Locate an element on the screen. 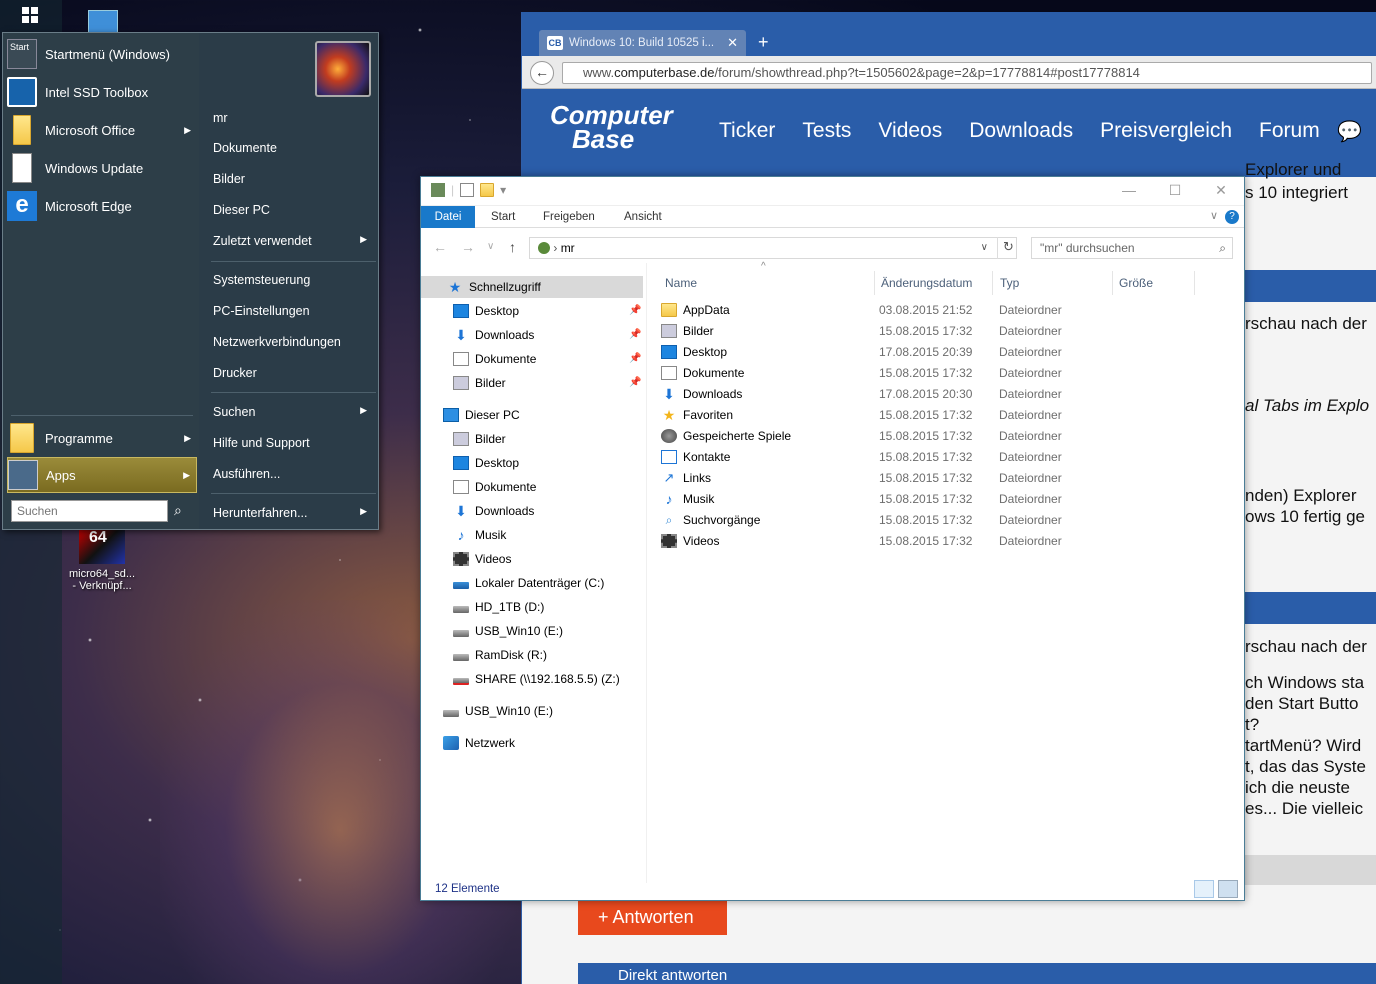 The width and height of the screenshot is (1376, 984). address-dropdown-icon: ∨ is located at coordinates (984, 248).